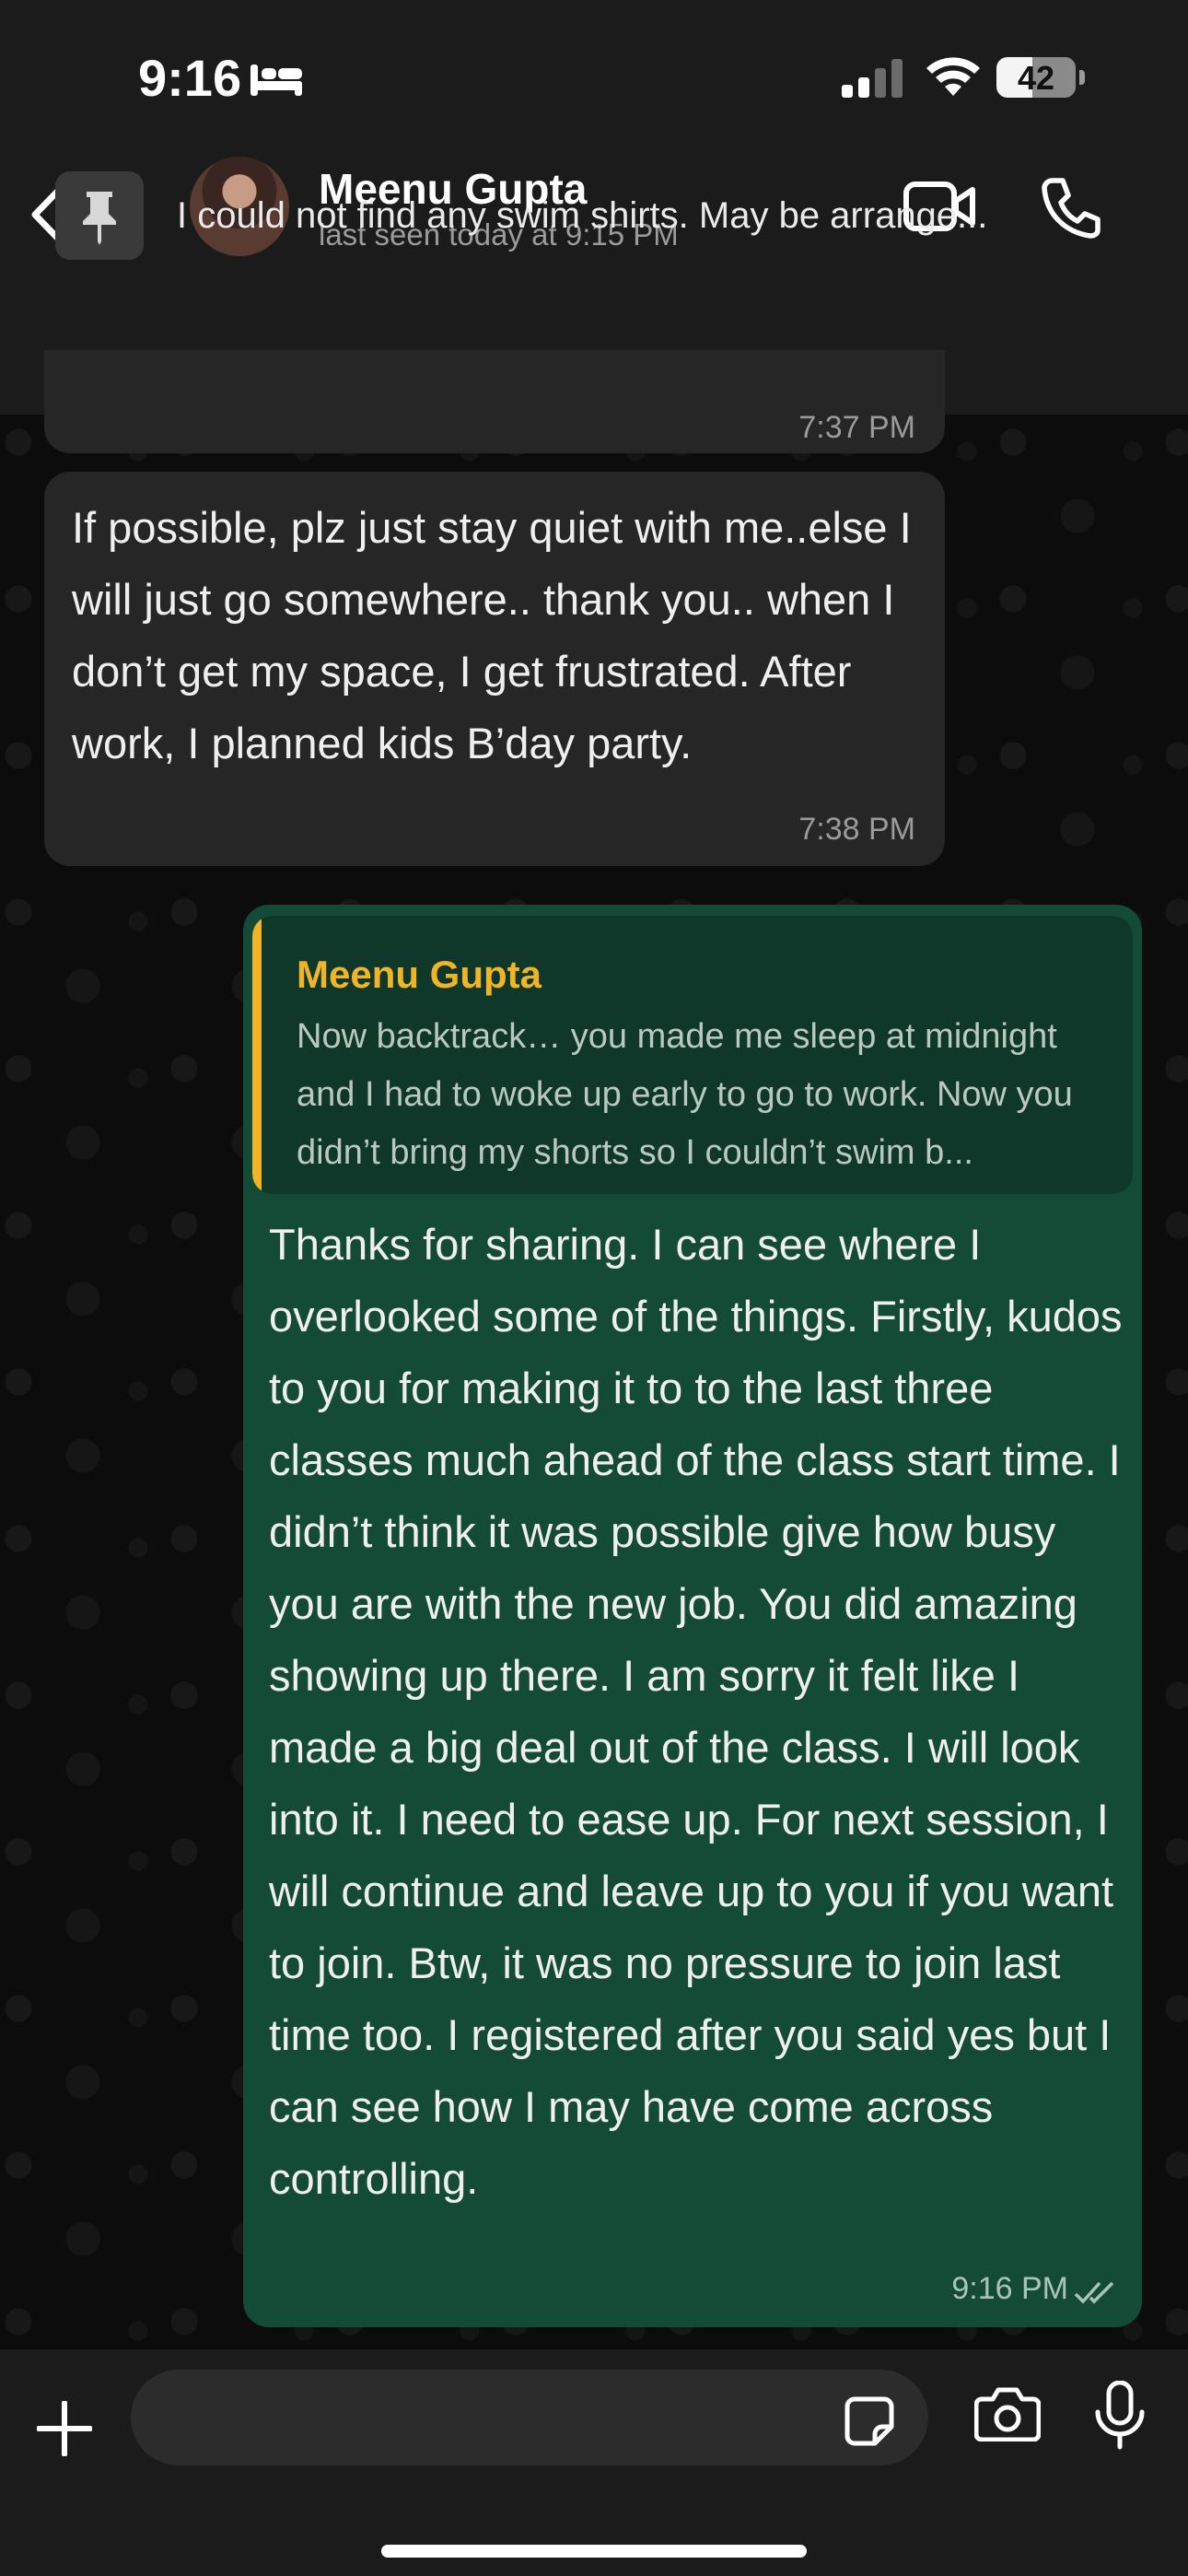 This screenshot has height=2576, width=1188. What do you see at coordinates (419, 975) in the screenshot?
I see `quoted-sender-name: Meenu Gupta` at bounding box center [419, 975].